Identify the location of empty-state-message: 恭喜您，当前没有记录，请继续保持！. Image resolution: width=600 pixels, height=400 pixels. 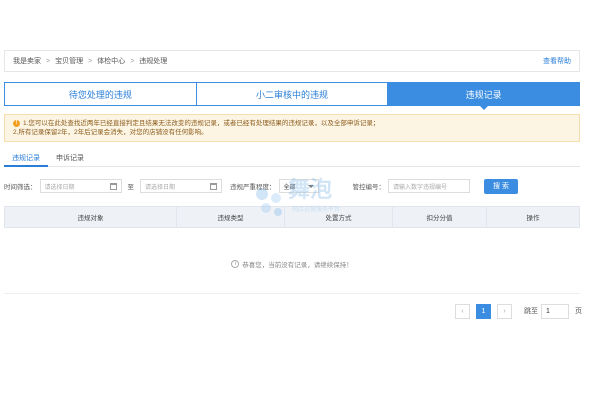
(297, 265).